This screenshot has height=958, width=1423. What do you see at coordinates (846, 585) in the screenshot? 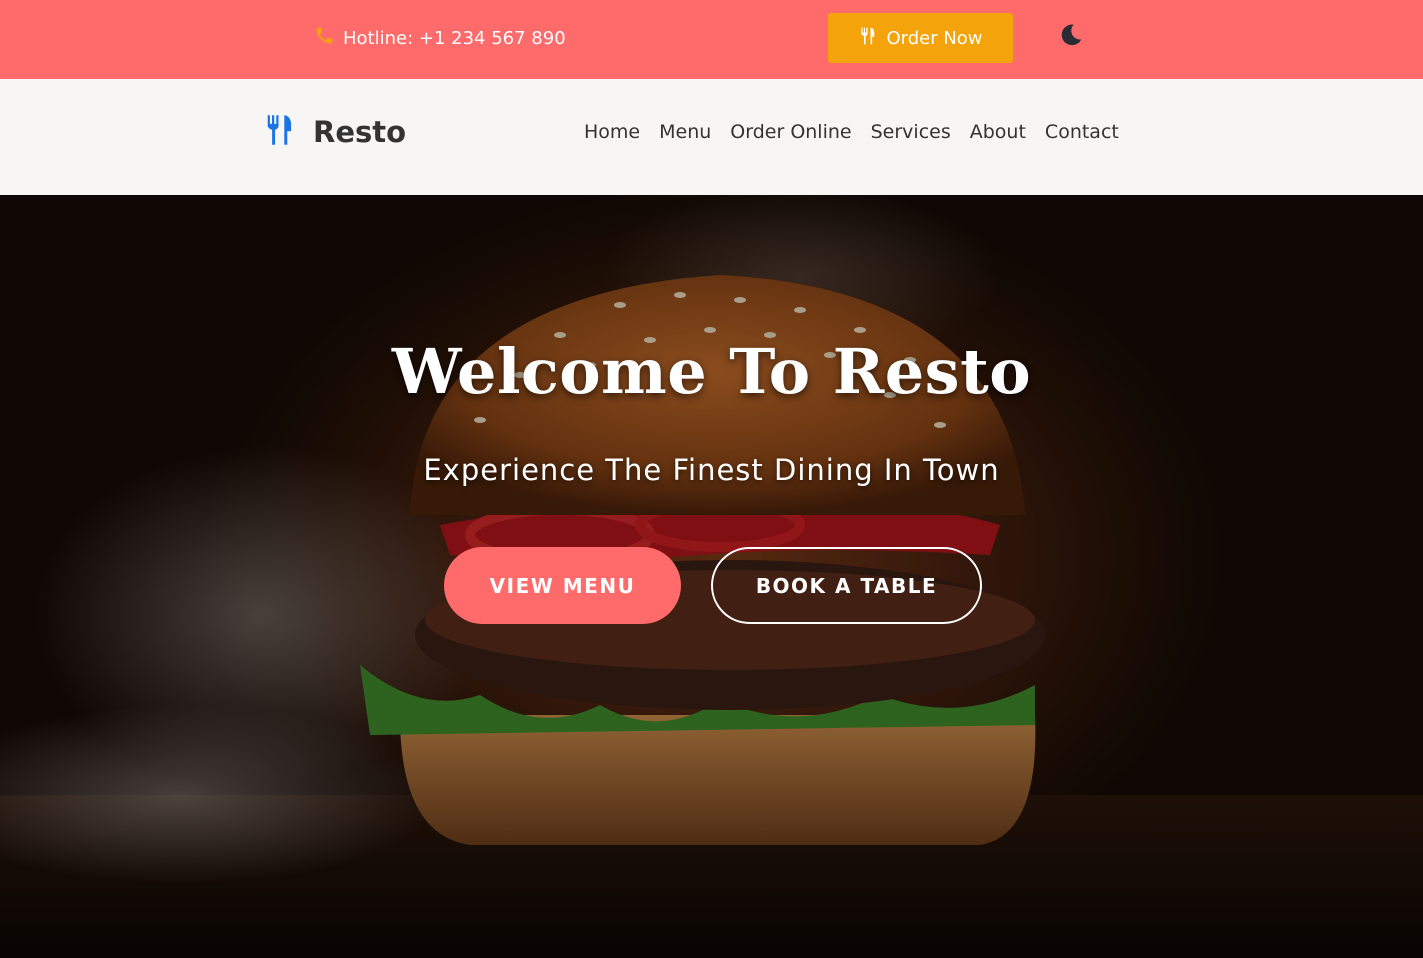
I see `book-table-button: BOOK A TABLE` at bounding box center [846, 585].